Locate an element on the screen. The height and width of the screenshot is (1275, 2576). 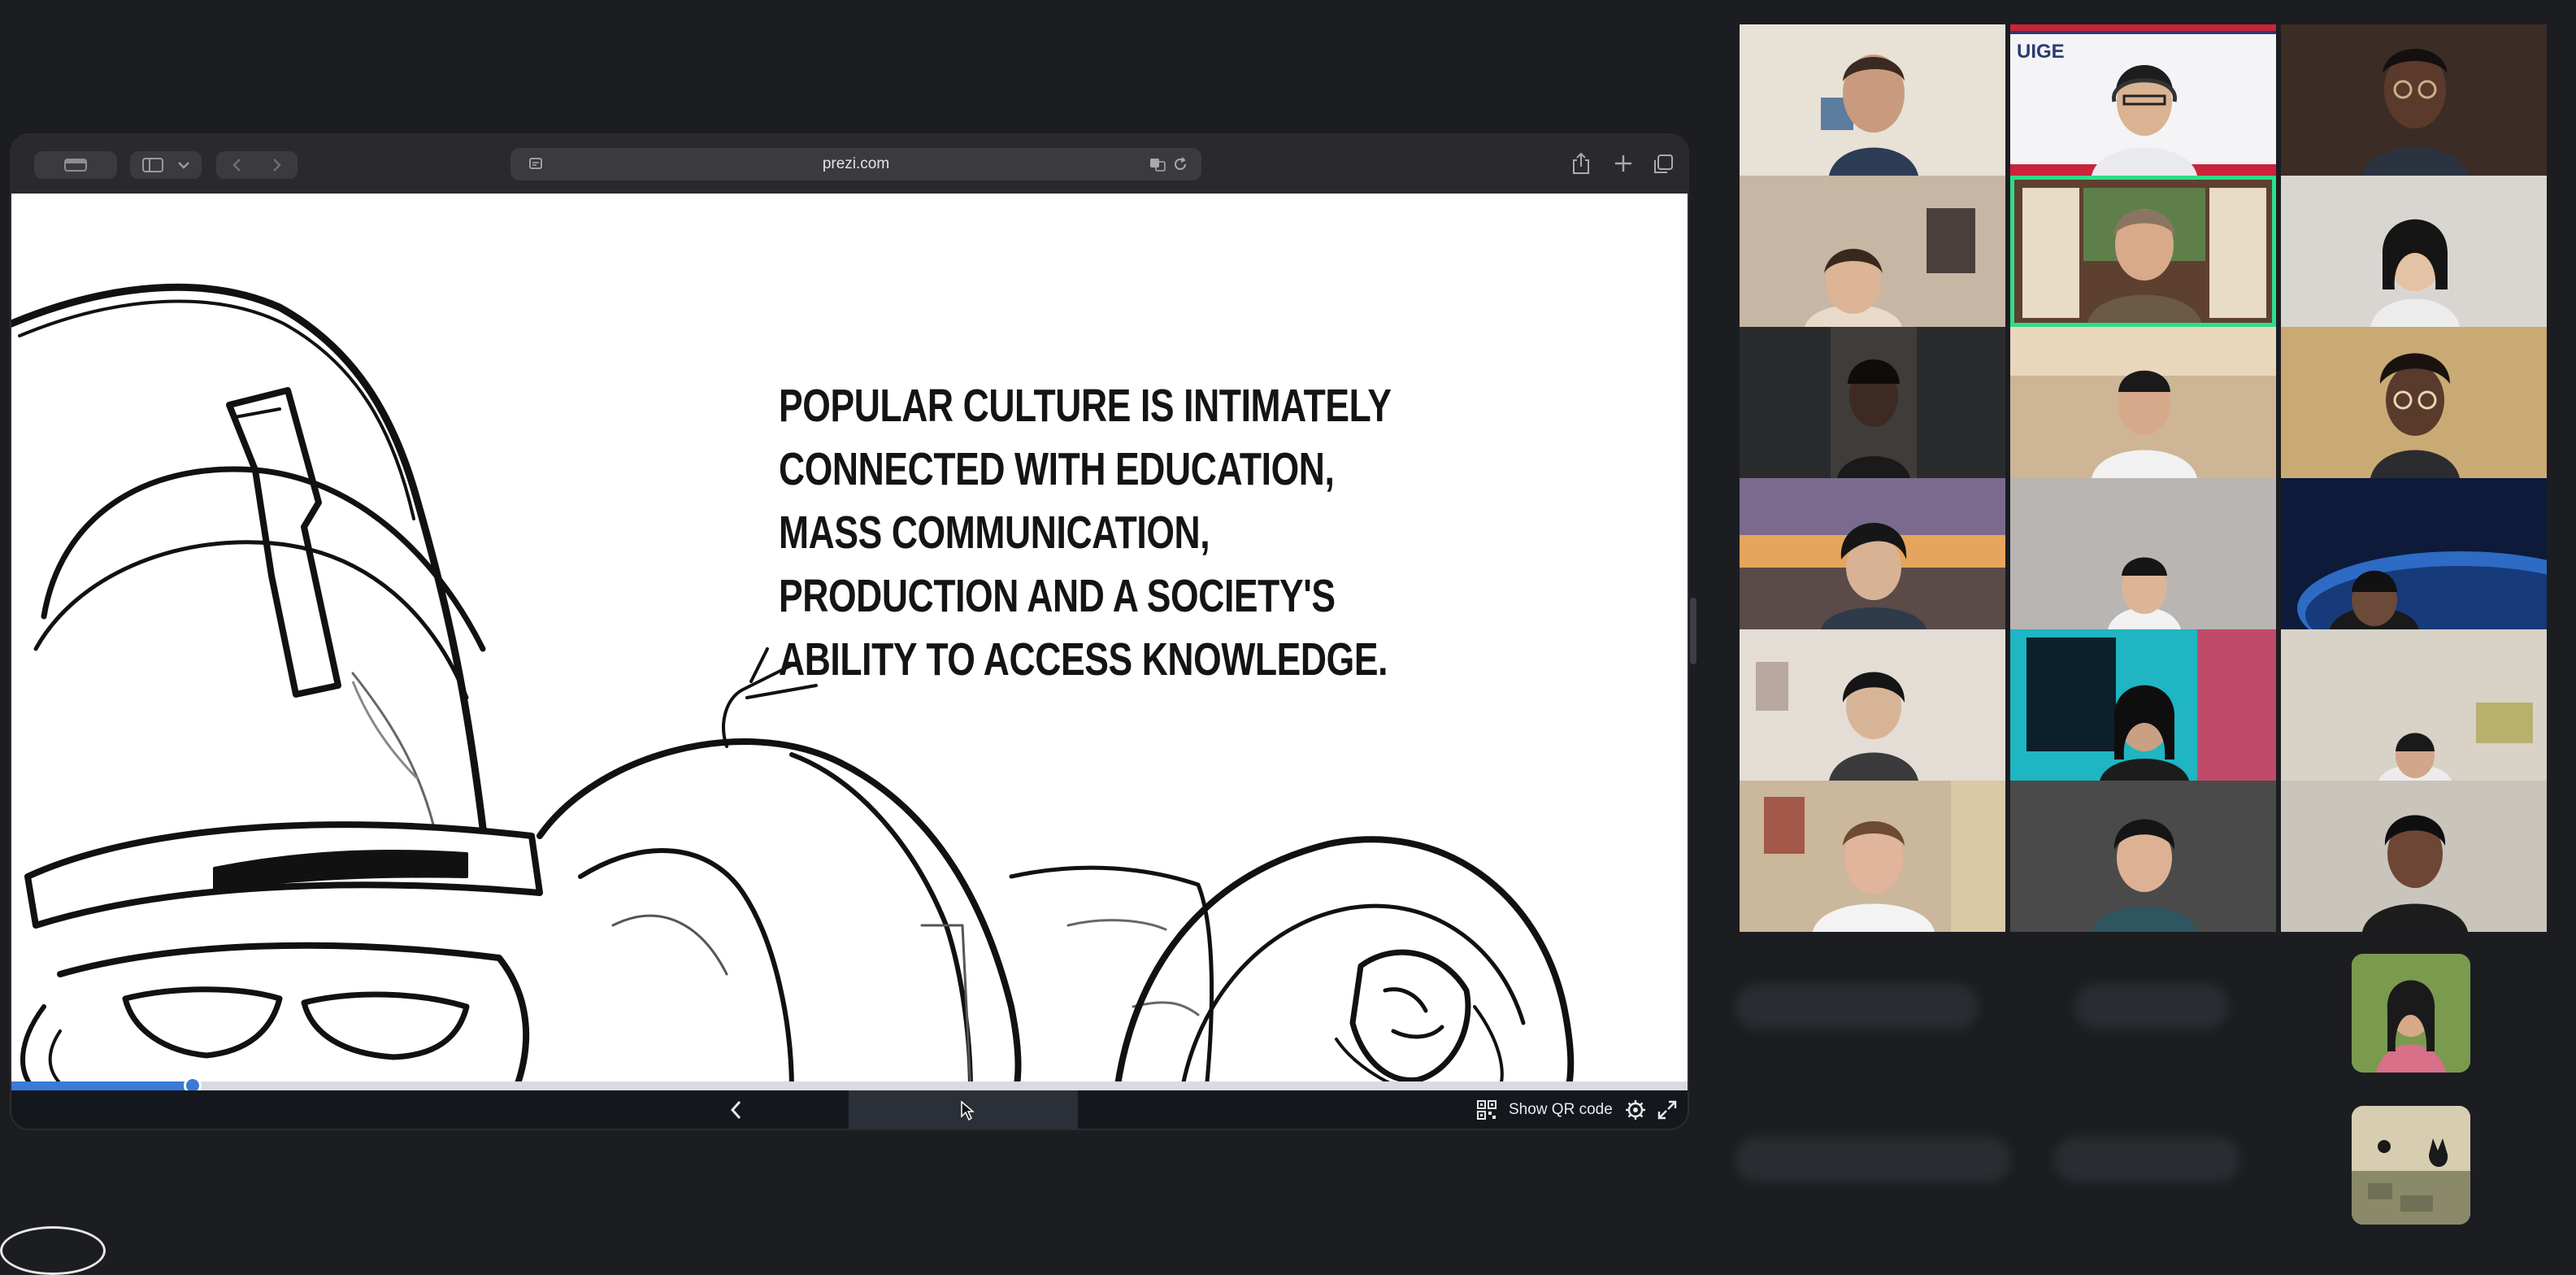
window-controls is located at coordinates (75, 165).